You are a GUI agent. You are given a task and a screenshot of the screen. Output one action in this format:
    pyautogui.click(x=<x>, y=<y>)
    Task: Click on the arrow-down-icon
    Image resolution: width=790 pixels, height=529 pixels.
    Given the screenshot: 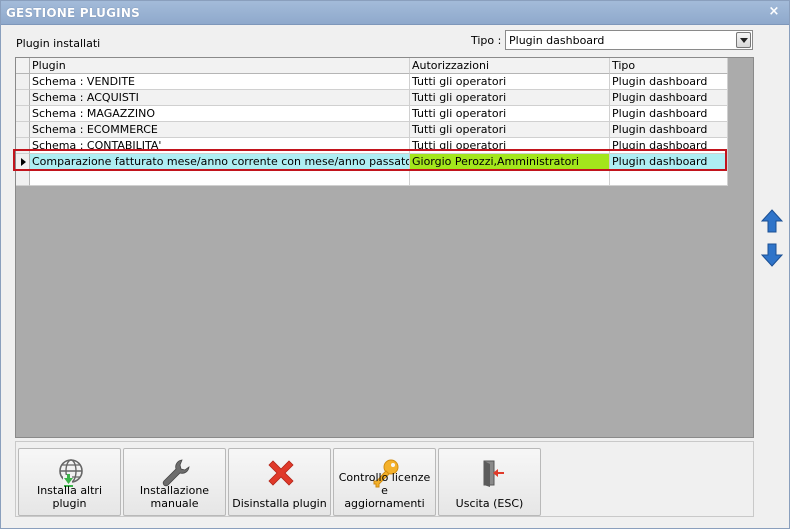 What is the action you would take?
    pyautogui.click(x=772, y=255)
    